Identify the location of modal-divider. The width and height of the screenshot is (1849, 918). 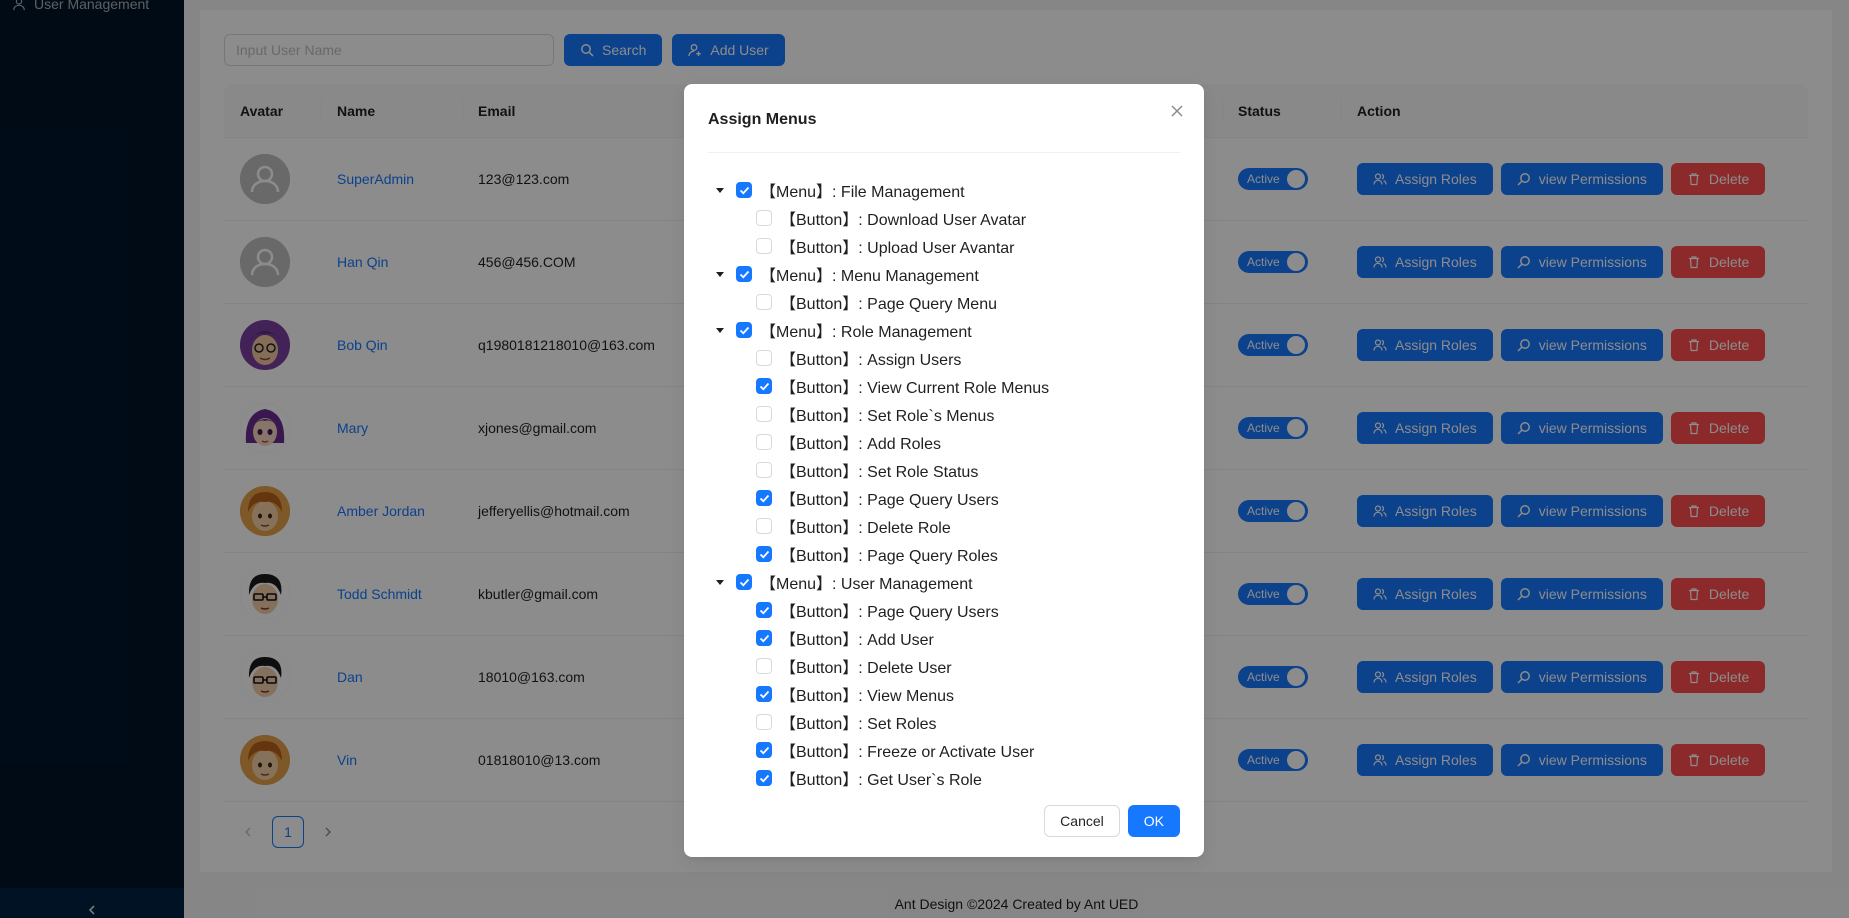
(944, 152).